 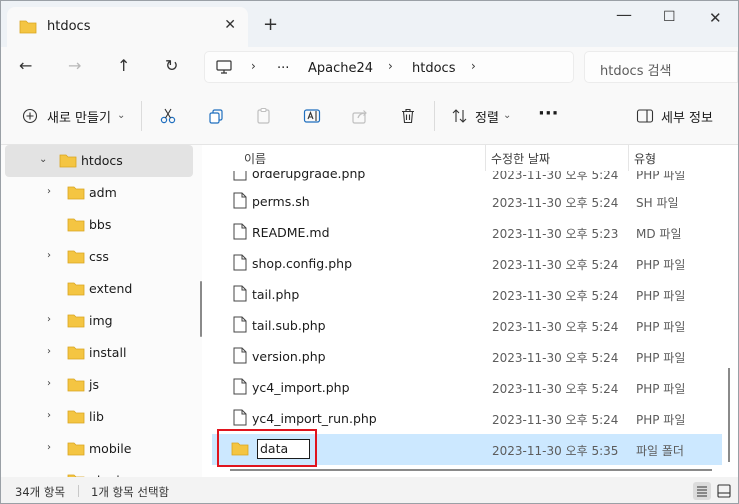 What do you see at coordinates (433, 68) in the screenshot?
I see `breadcrumb-htdocs: htdocs` at bounding box center [433, 68].